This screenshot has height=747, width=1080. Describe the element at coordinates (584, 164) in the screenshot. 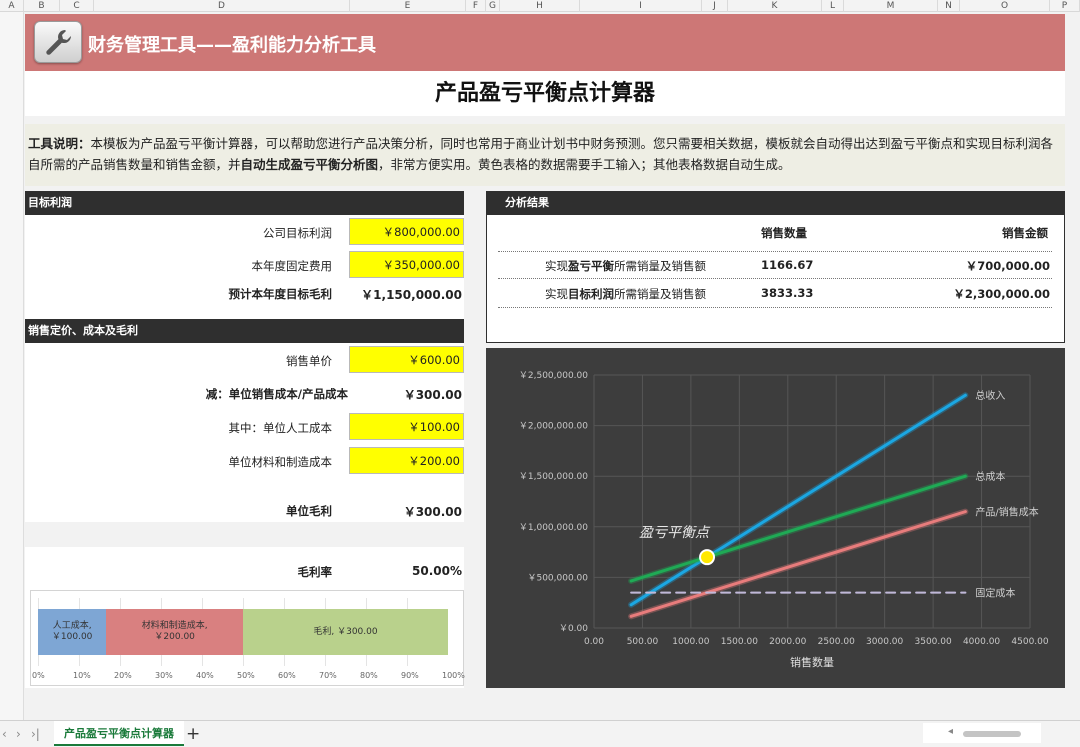

I see `description-text: ，非常方便实用。黄色表格的数据需要手工输入；其他表格数据自动生成。` at that location.